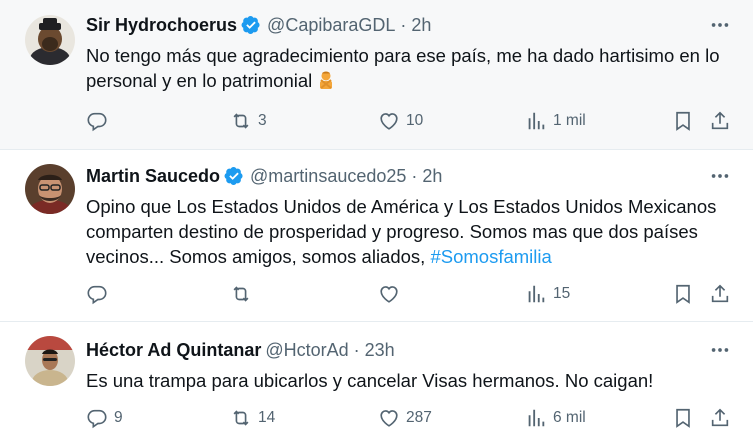 The height and width of the screenshot is (441, 753). I want to click on reply-button: 9, so click(104, 418).